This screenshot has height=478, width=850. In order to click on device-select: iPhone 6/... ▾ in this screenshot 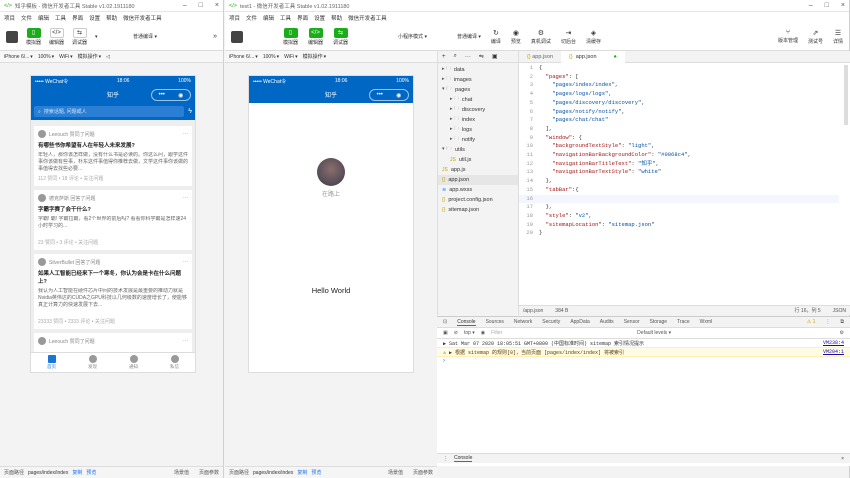, I will do `click(18, 57)`.